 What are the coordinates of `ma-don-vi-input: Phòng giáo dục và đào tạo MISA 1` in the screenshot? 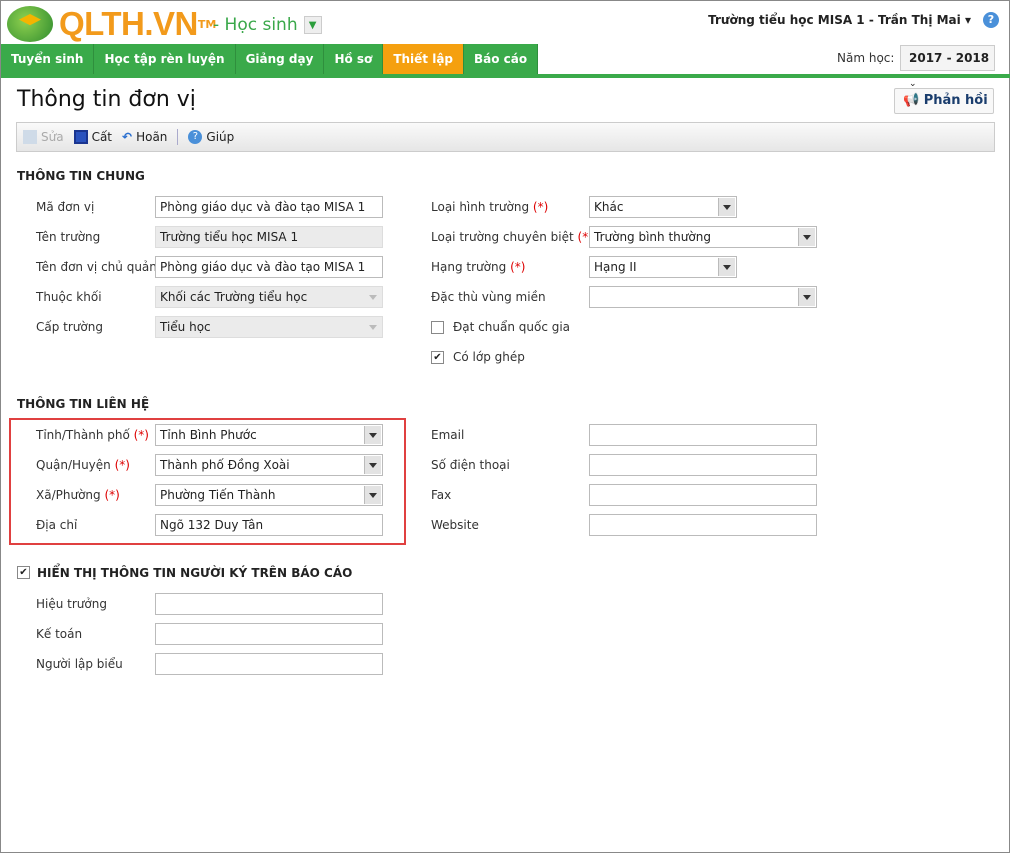 It's located at (269, 207).